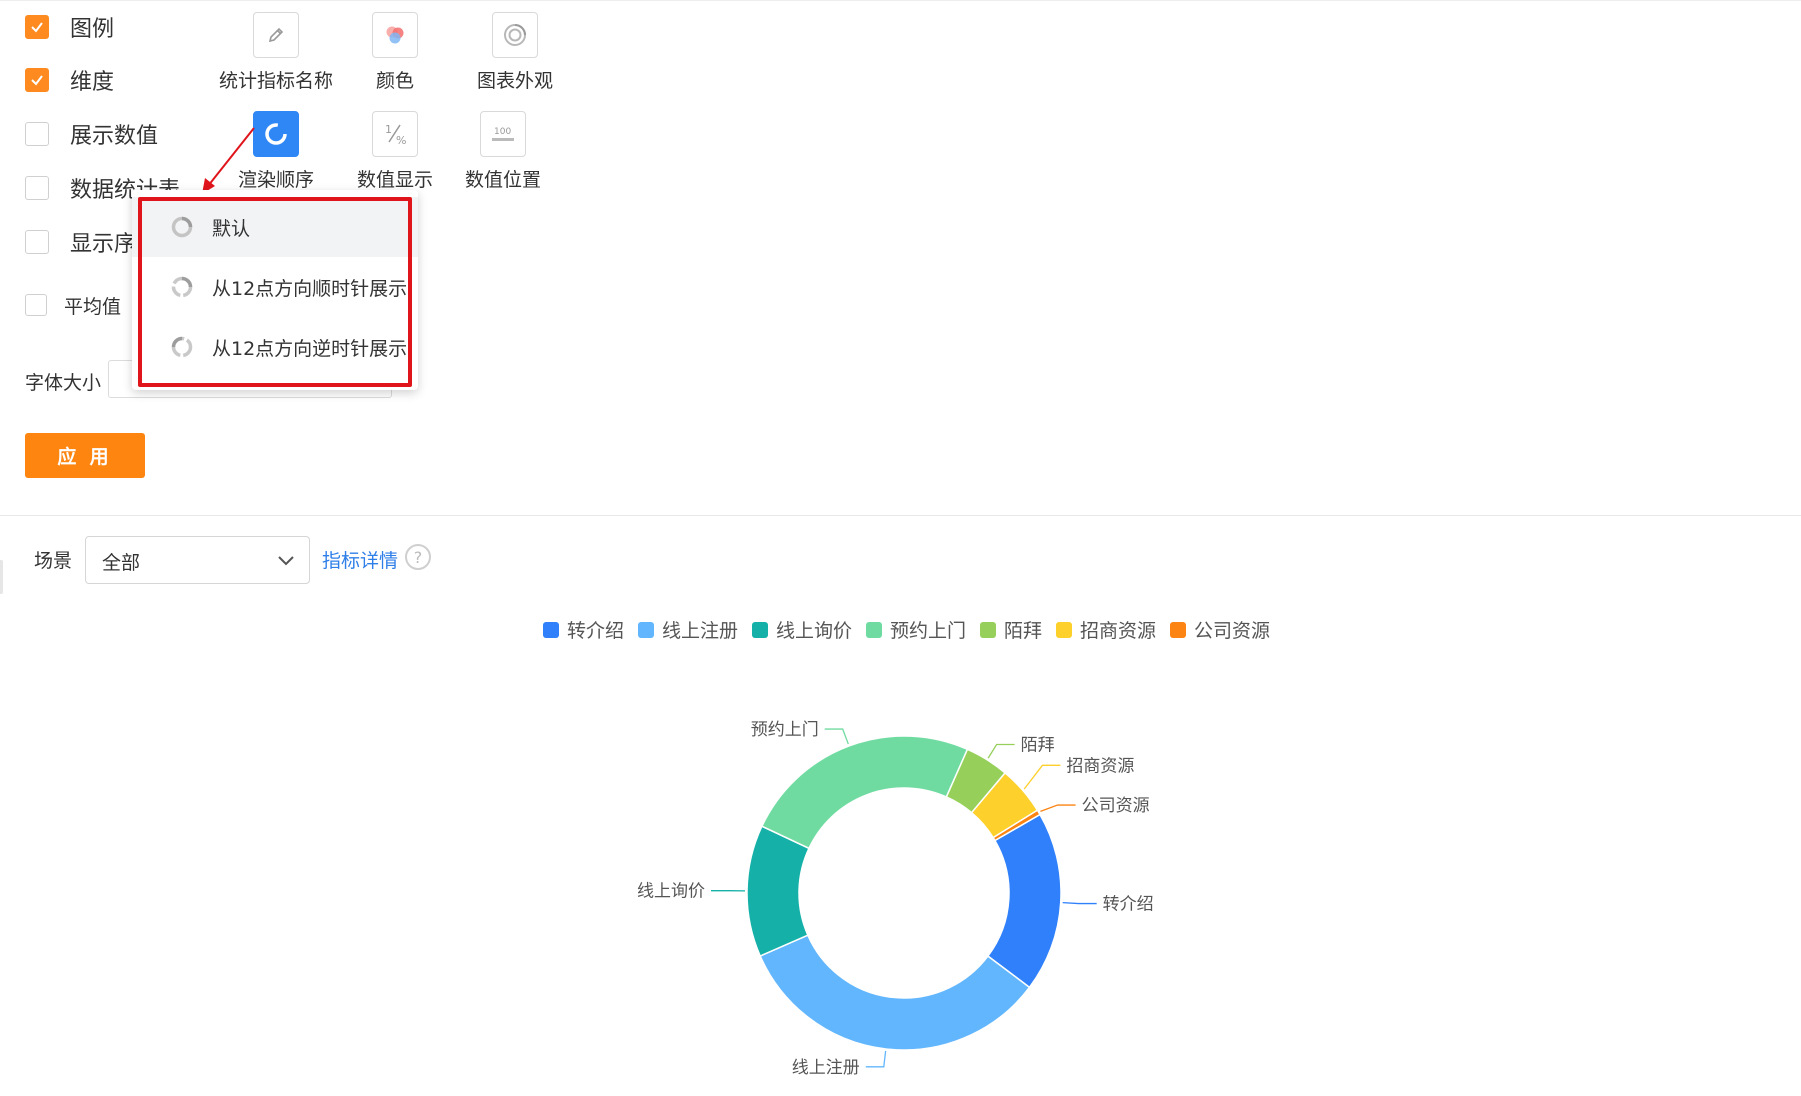 The image size is (1801, 1096). Describe the element at coordinates (286, 561) in the screenshot. I see `chevron-down-icon` at that location.